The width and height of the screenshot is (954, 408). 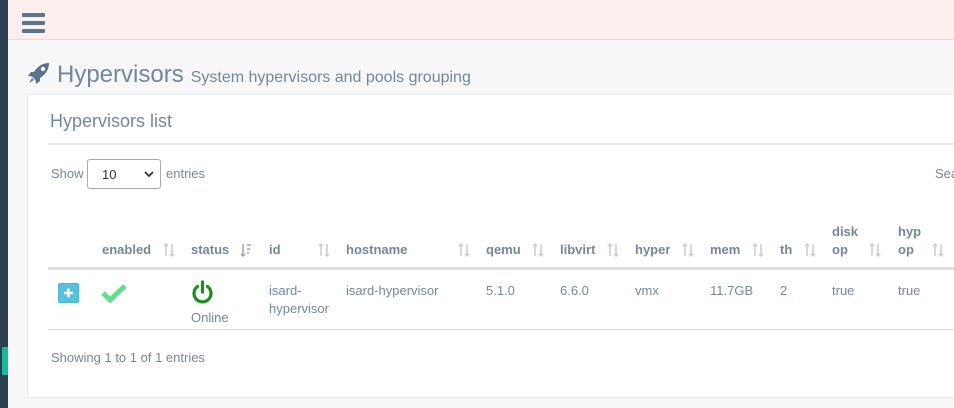 What do you see at coordinates (732, 290) in the screenshot?
I see `cell-mem: 11.7GB` at bounding box center [732, 290].